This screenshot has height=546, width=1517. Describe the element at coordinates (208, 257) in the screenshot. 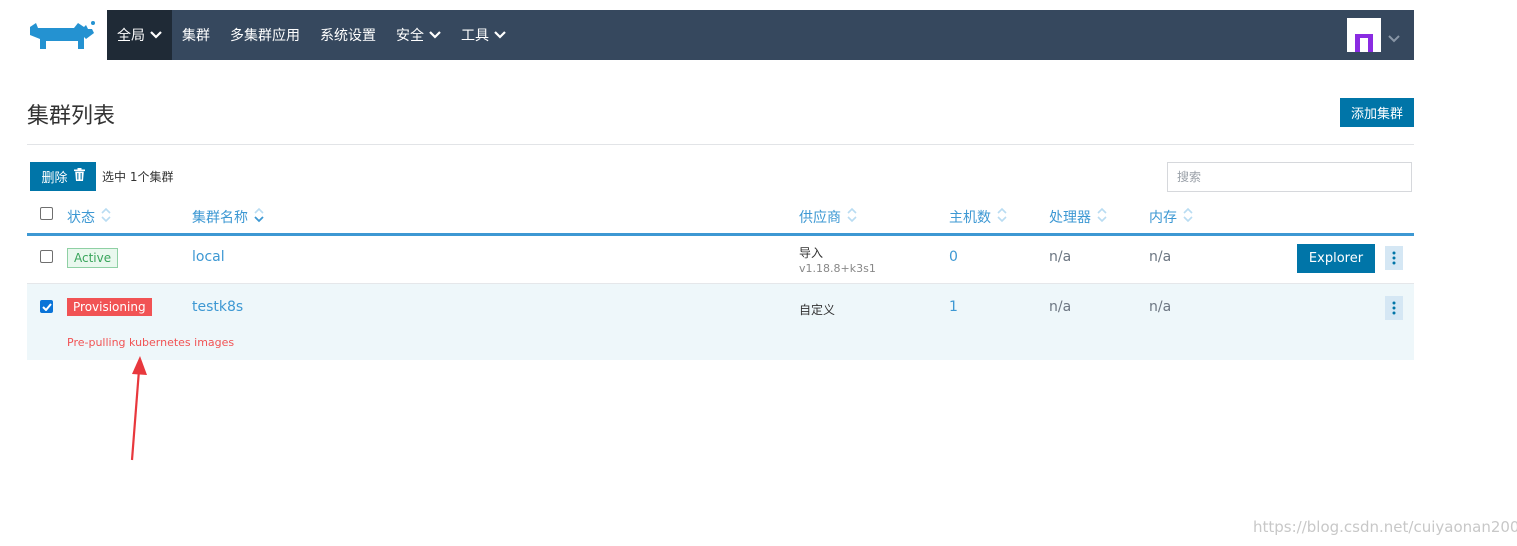

I see `cluster-name-link: local` at that location.